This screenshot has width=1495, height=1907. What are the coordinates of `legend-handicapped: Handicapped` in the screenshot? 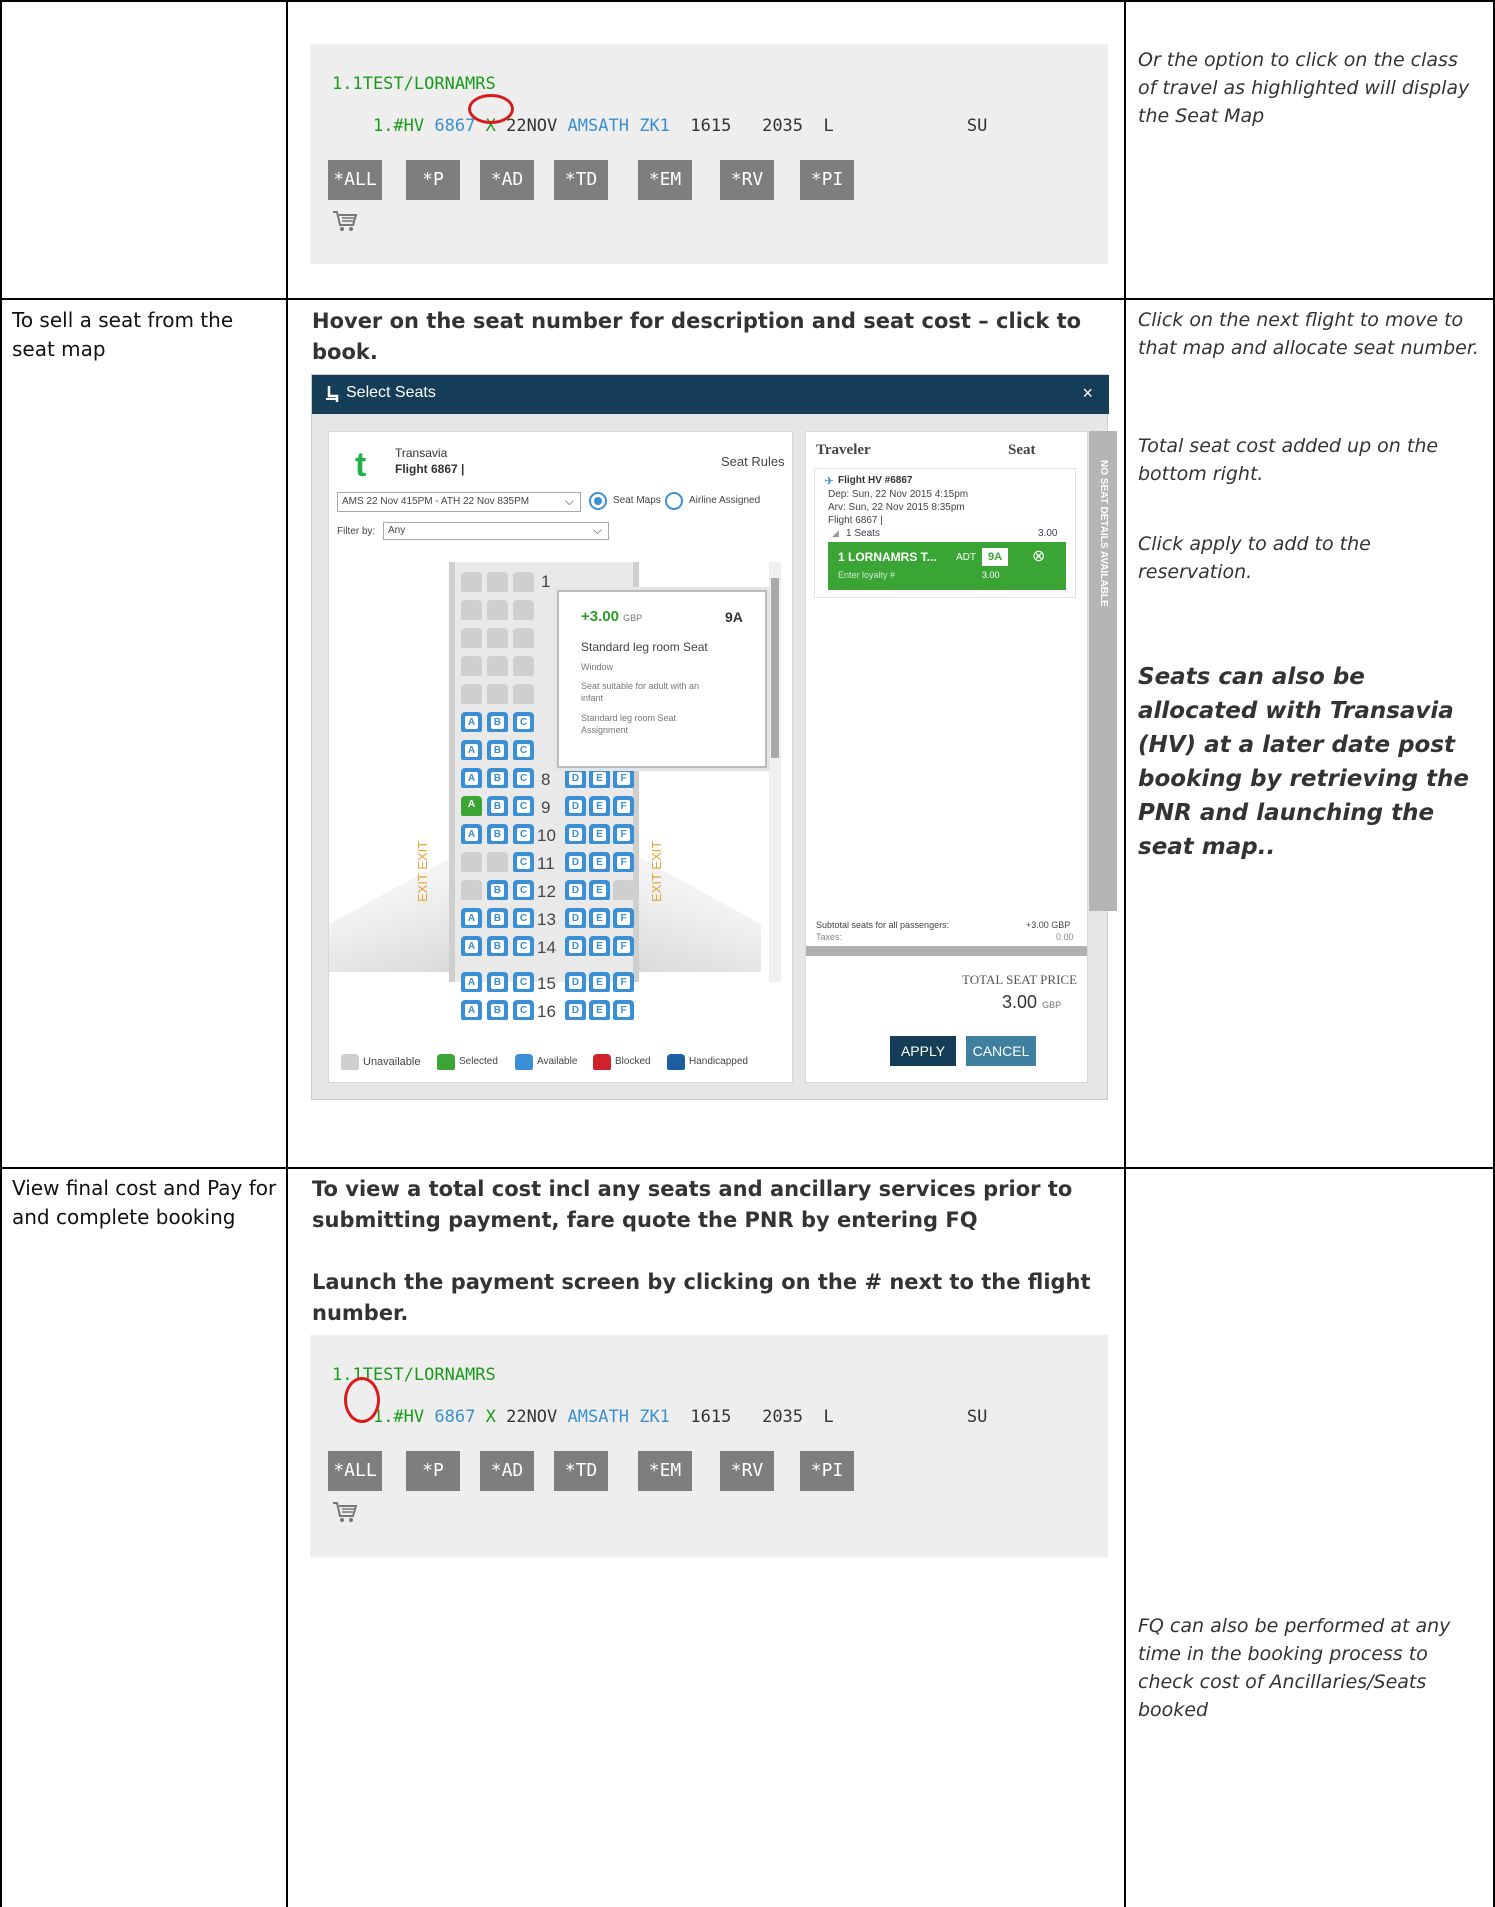 It's located at (718, 1061).